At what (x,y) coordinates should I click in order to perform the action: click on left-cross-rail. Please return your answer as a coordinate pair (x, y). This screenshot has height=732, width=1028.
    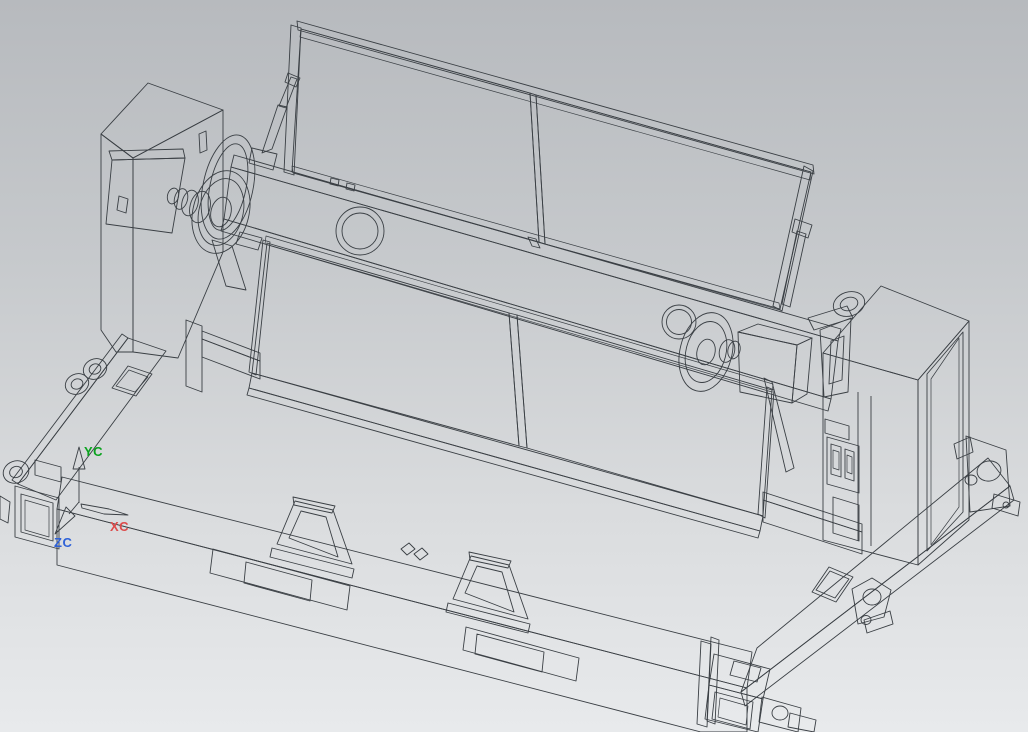
    Looking at the image, I should click on (89, 417).